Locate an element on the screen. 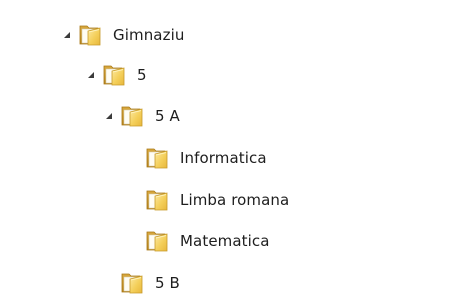 This screenshot has height=301, width=472. tree-node-label: 5 B is located at coordinates (167, 283).